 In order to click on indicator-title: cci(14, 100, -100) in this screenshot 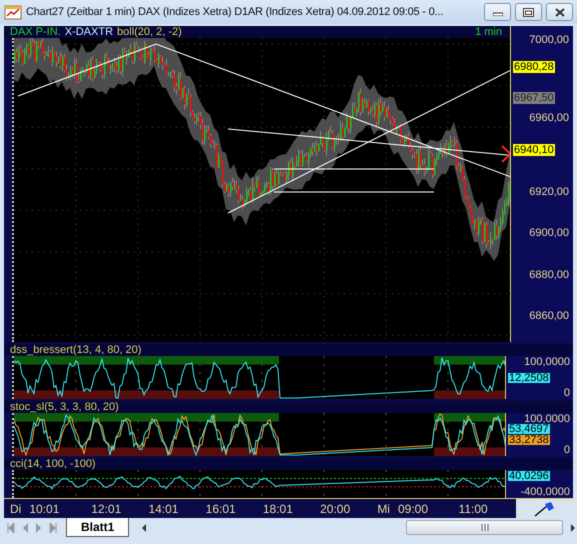, I will do `click(53, 464)`.